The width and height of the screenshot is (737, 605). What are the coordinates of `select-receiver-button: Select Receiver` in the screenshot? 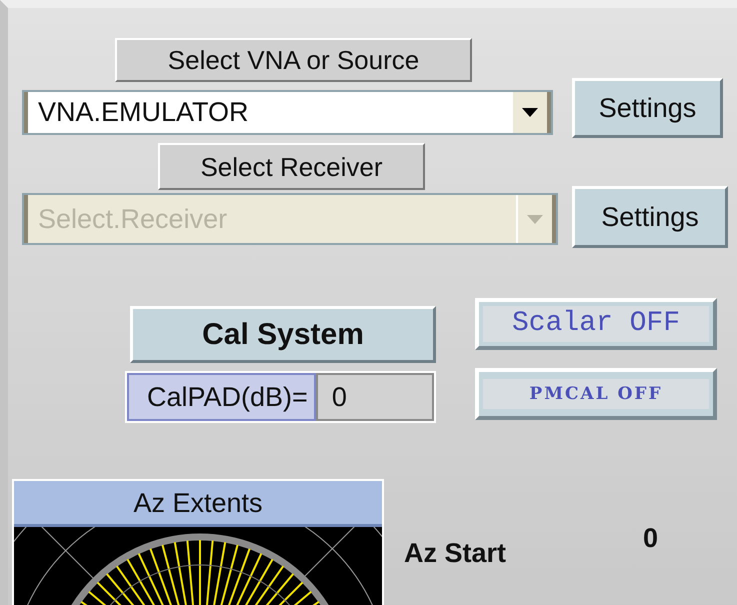 It's located at (291, 166).